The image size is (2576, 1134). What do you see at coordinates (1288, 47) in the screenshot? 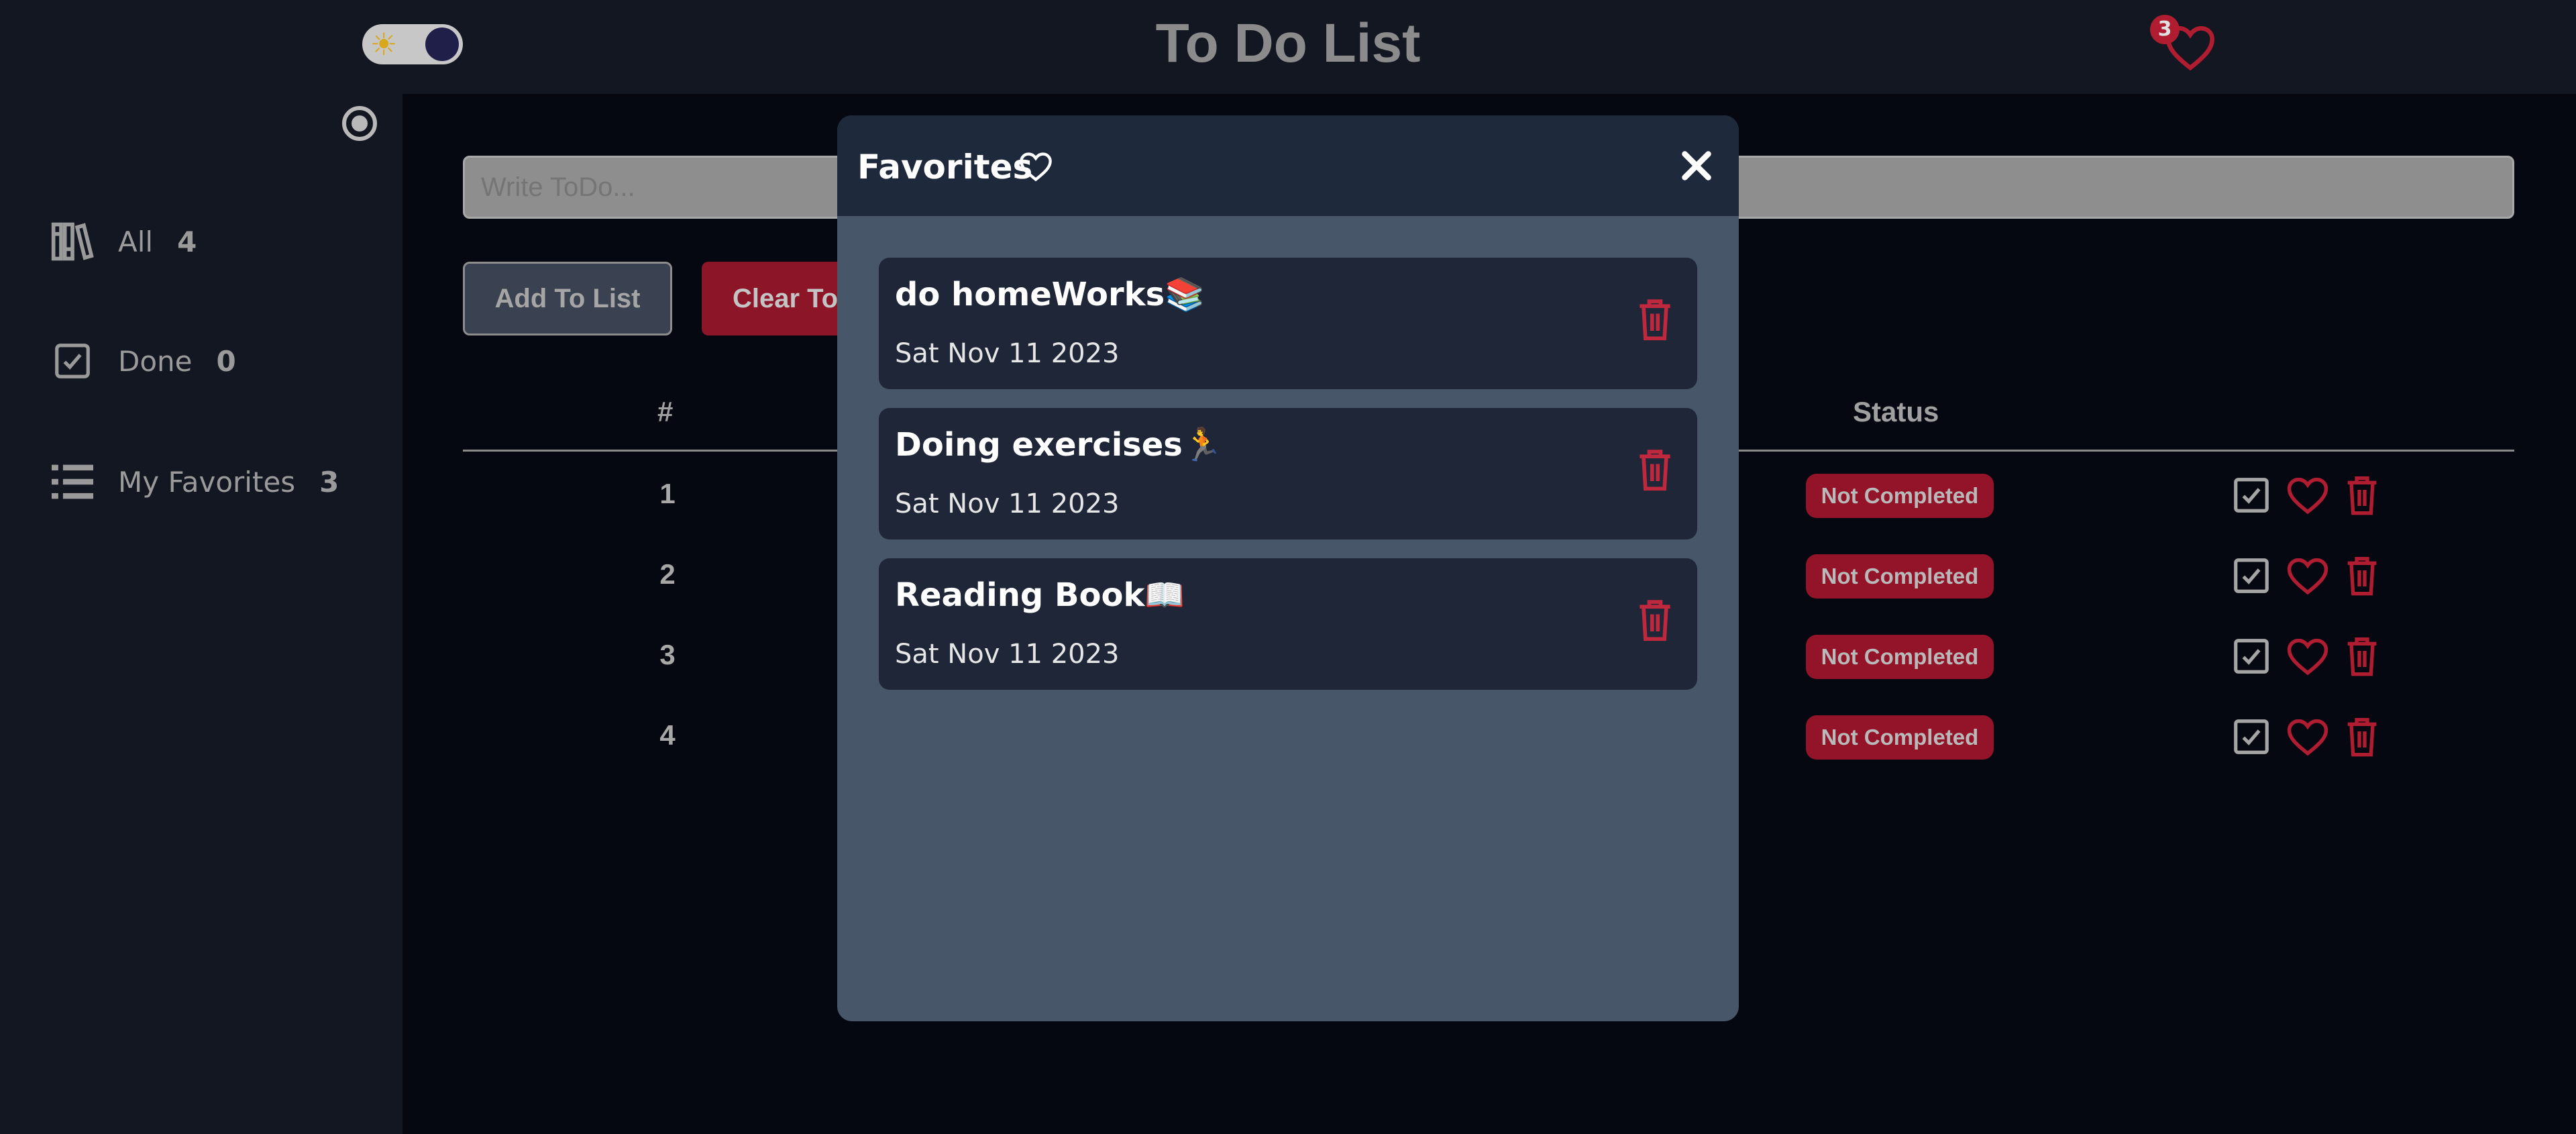
I see `app-header: ☀ To Do List 3` at bounding box center [1288, 47].